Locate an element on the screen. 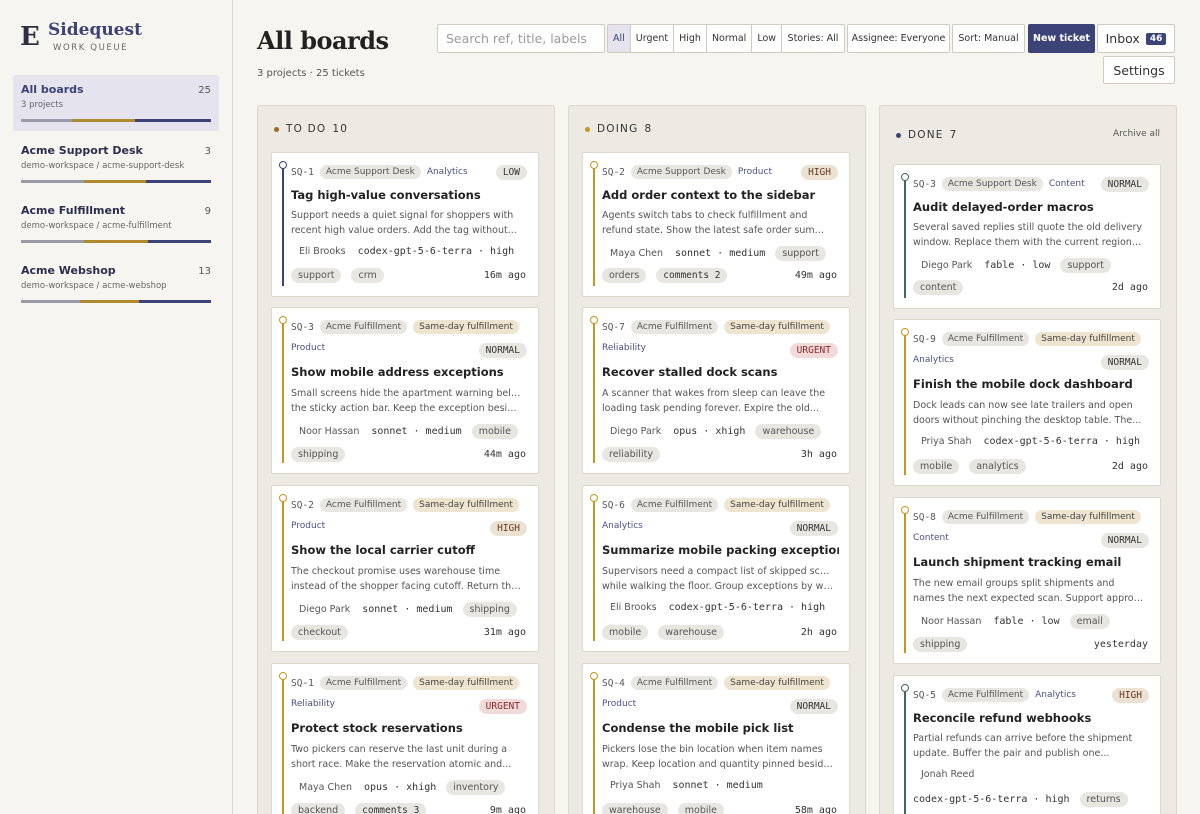 This screenshot has height=814, width=1200. label-tag: crm is located at coordinates (367, 275).